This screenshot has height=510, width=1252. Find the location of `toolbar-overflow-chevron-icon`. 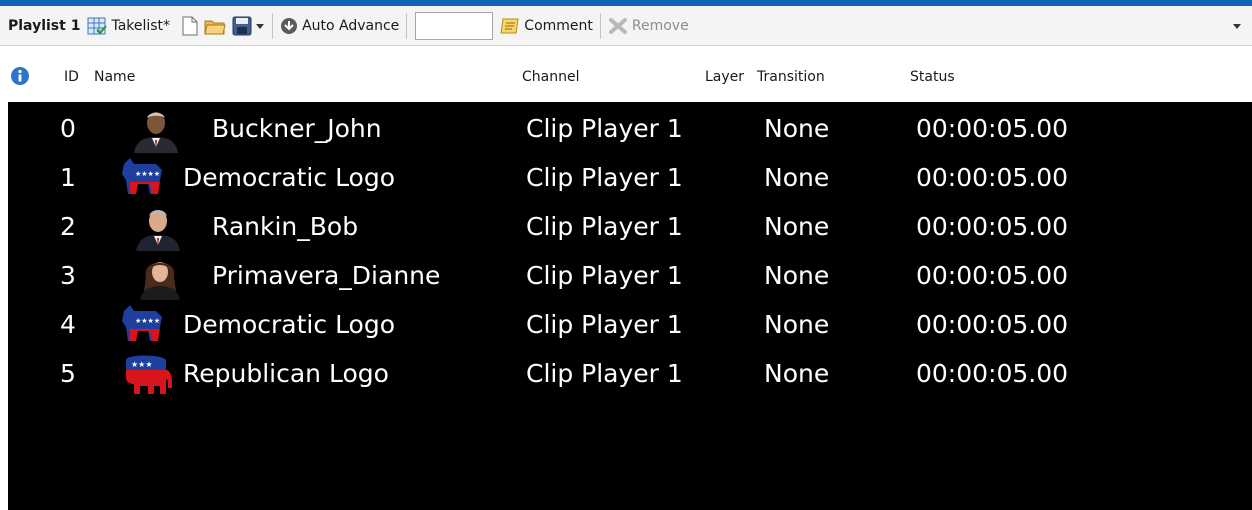

toolbar-overflow-chevron-icon is located at coordinates (1237, 26).